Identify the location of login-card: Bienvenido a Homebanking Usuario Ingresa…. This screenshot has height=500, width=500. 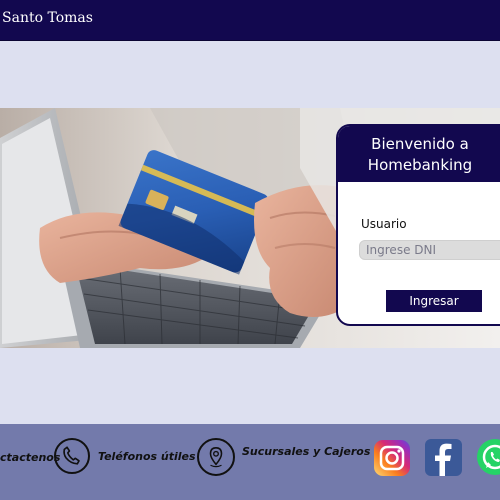
(418, 225).